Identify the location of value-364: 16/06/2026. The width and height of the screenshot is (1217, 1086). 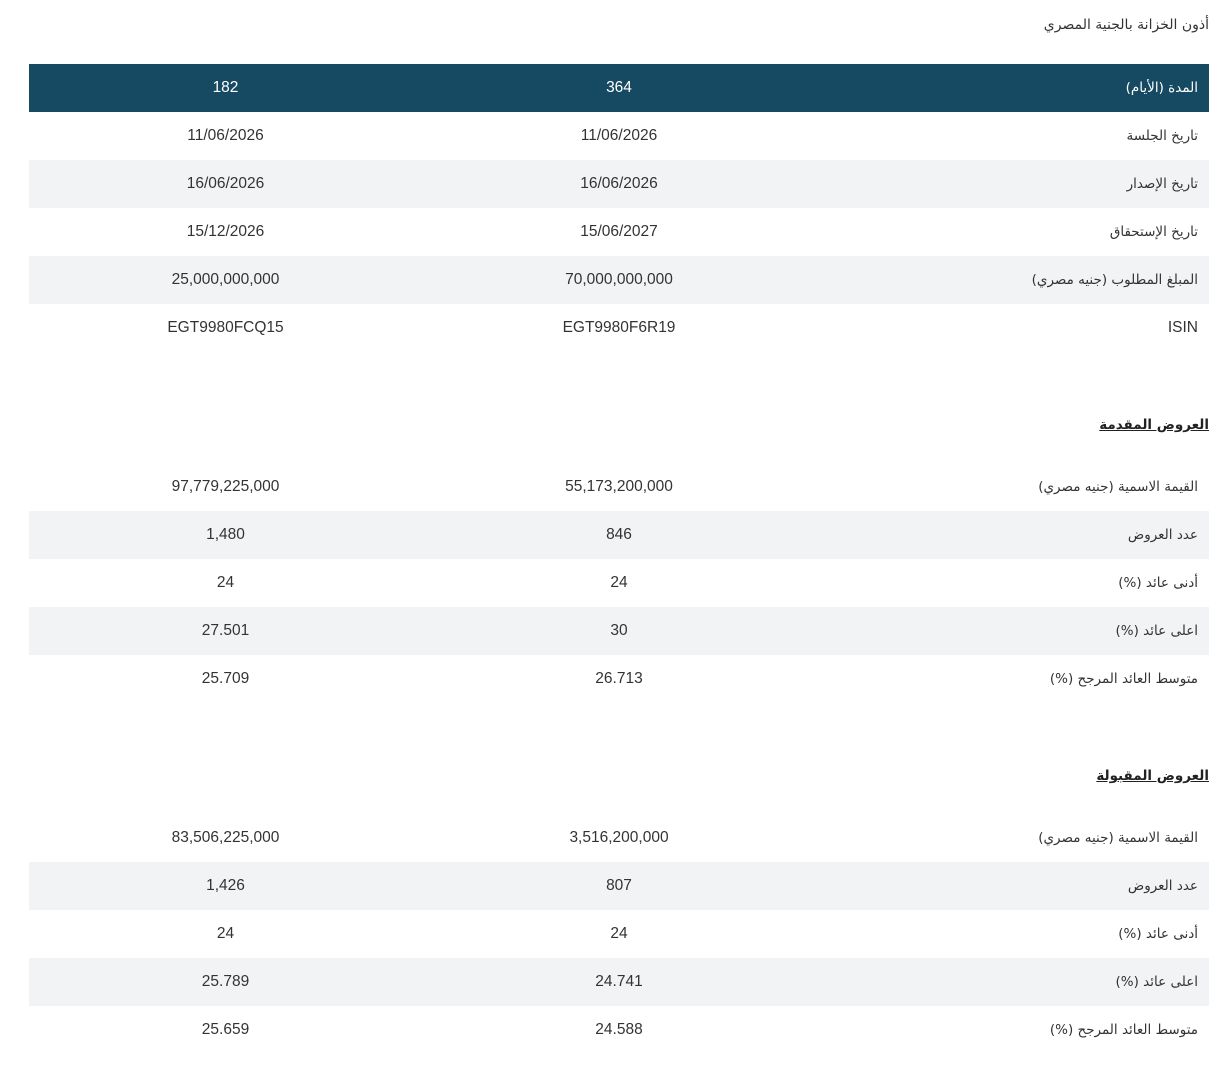
(619, 184).